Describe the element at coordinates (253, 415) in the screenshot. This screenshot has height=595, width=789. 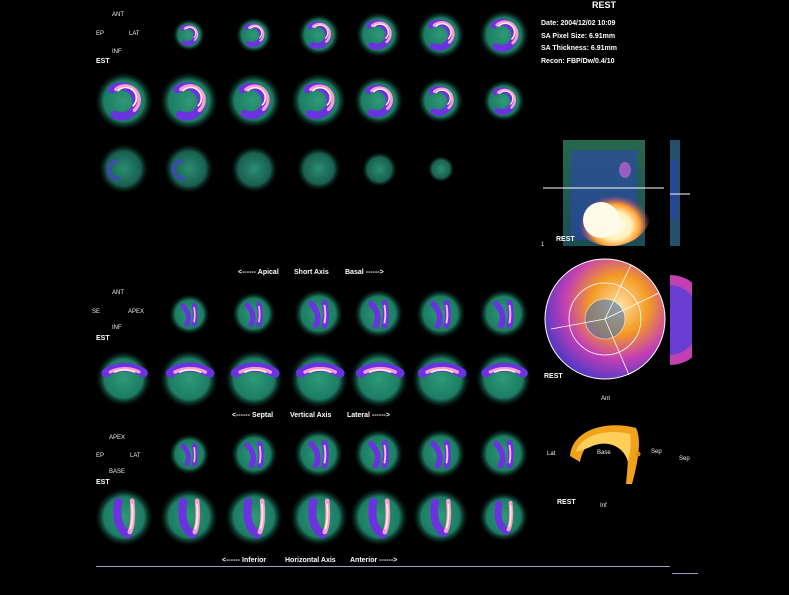
I see `va-septal-caption: <------ Septal` at that location.